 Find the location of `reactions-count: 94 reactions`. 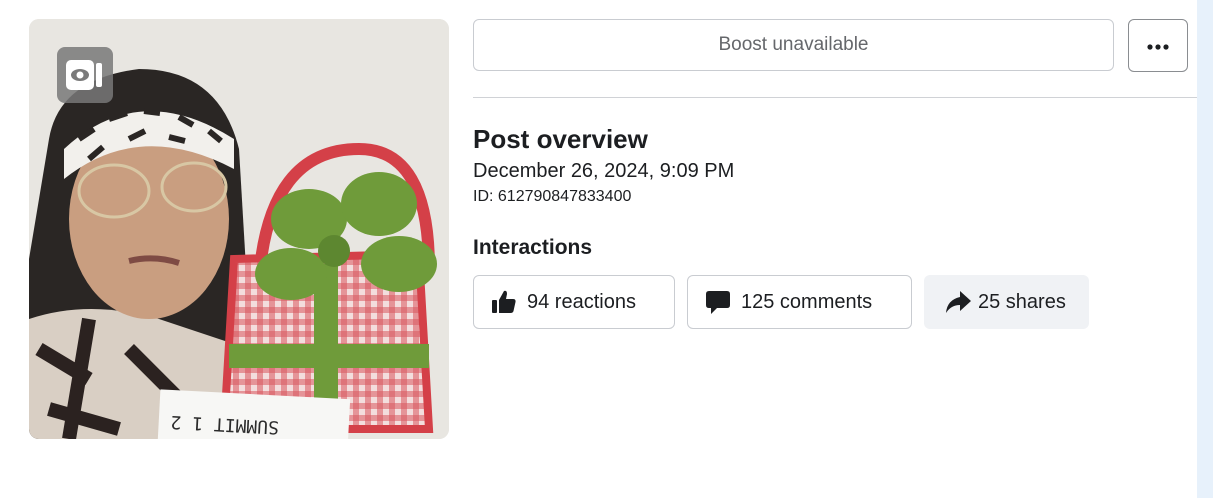

reactions-count: 94 reactions is located at coordinates (581, 301).